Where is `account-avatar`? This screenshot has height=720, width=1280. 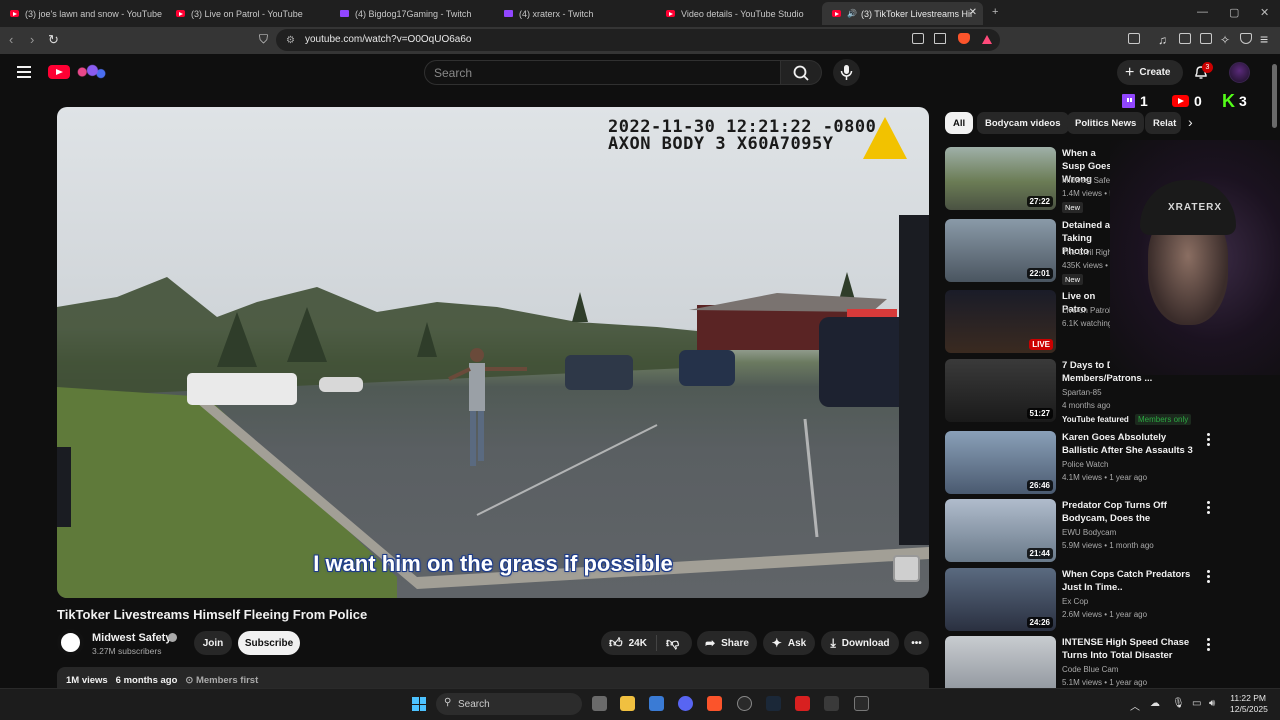
account-avatar is located at coordinates (1239, 72).